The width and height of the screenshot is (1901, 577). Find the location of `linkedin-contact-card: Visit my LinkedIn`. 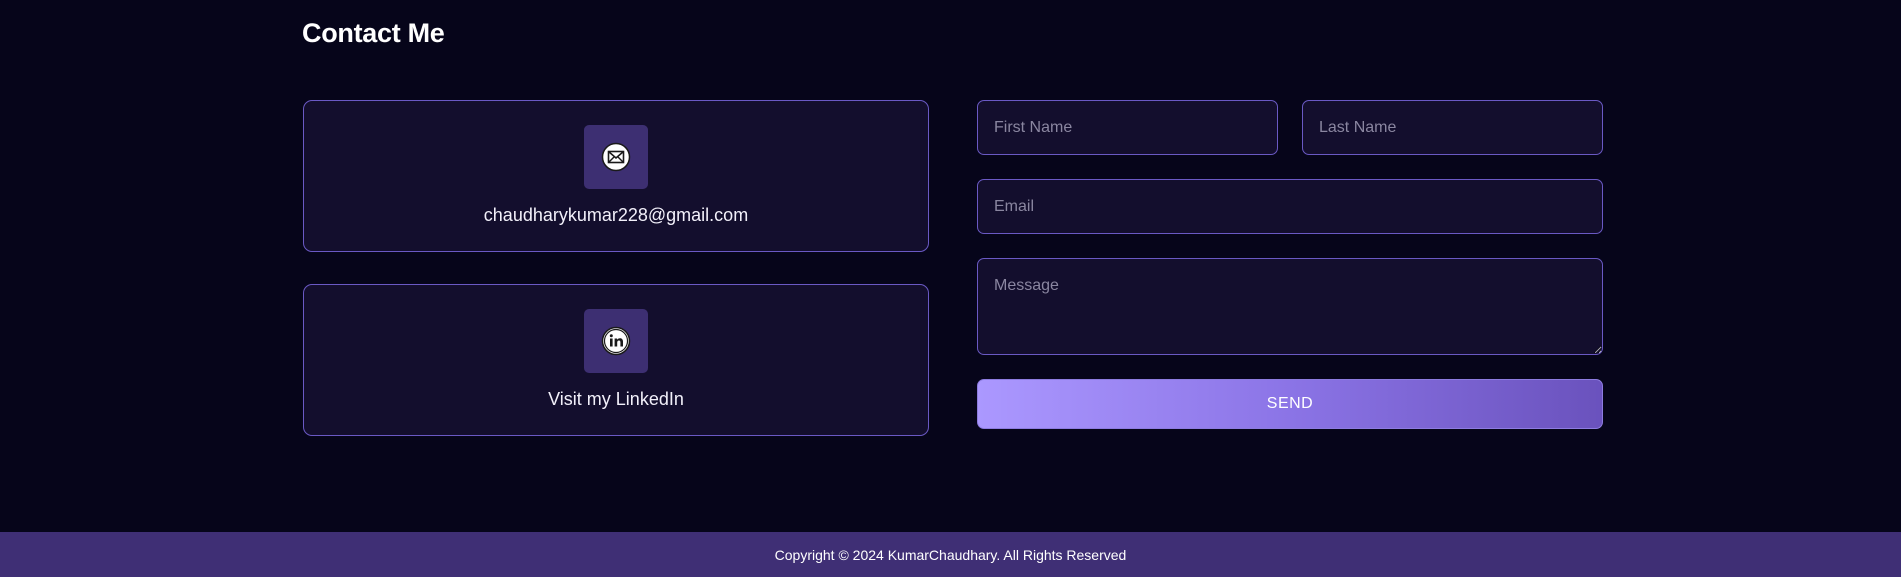

linkedin-contact-card: Visit my LinkedIn is located at coordinates (616, 360).